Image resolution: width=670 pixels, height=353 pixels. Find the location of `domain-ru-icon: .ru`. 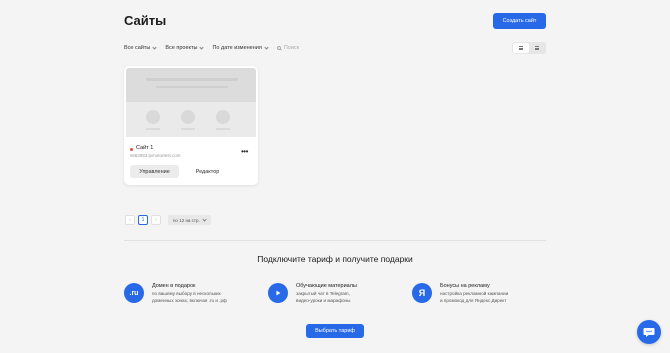

domain-ru-icon: .ru is located at coordinates (134, 293).